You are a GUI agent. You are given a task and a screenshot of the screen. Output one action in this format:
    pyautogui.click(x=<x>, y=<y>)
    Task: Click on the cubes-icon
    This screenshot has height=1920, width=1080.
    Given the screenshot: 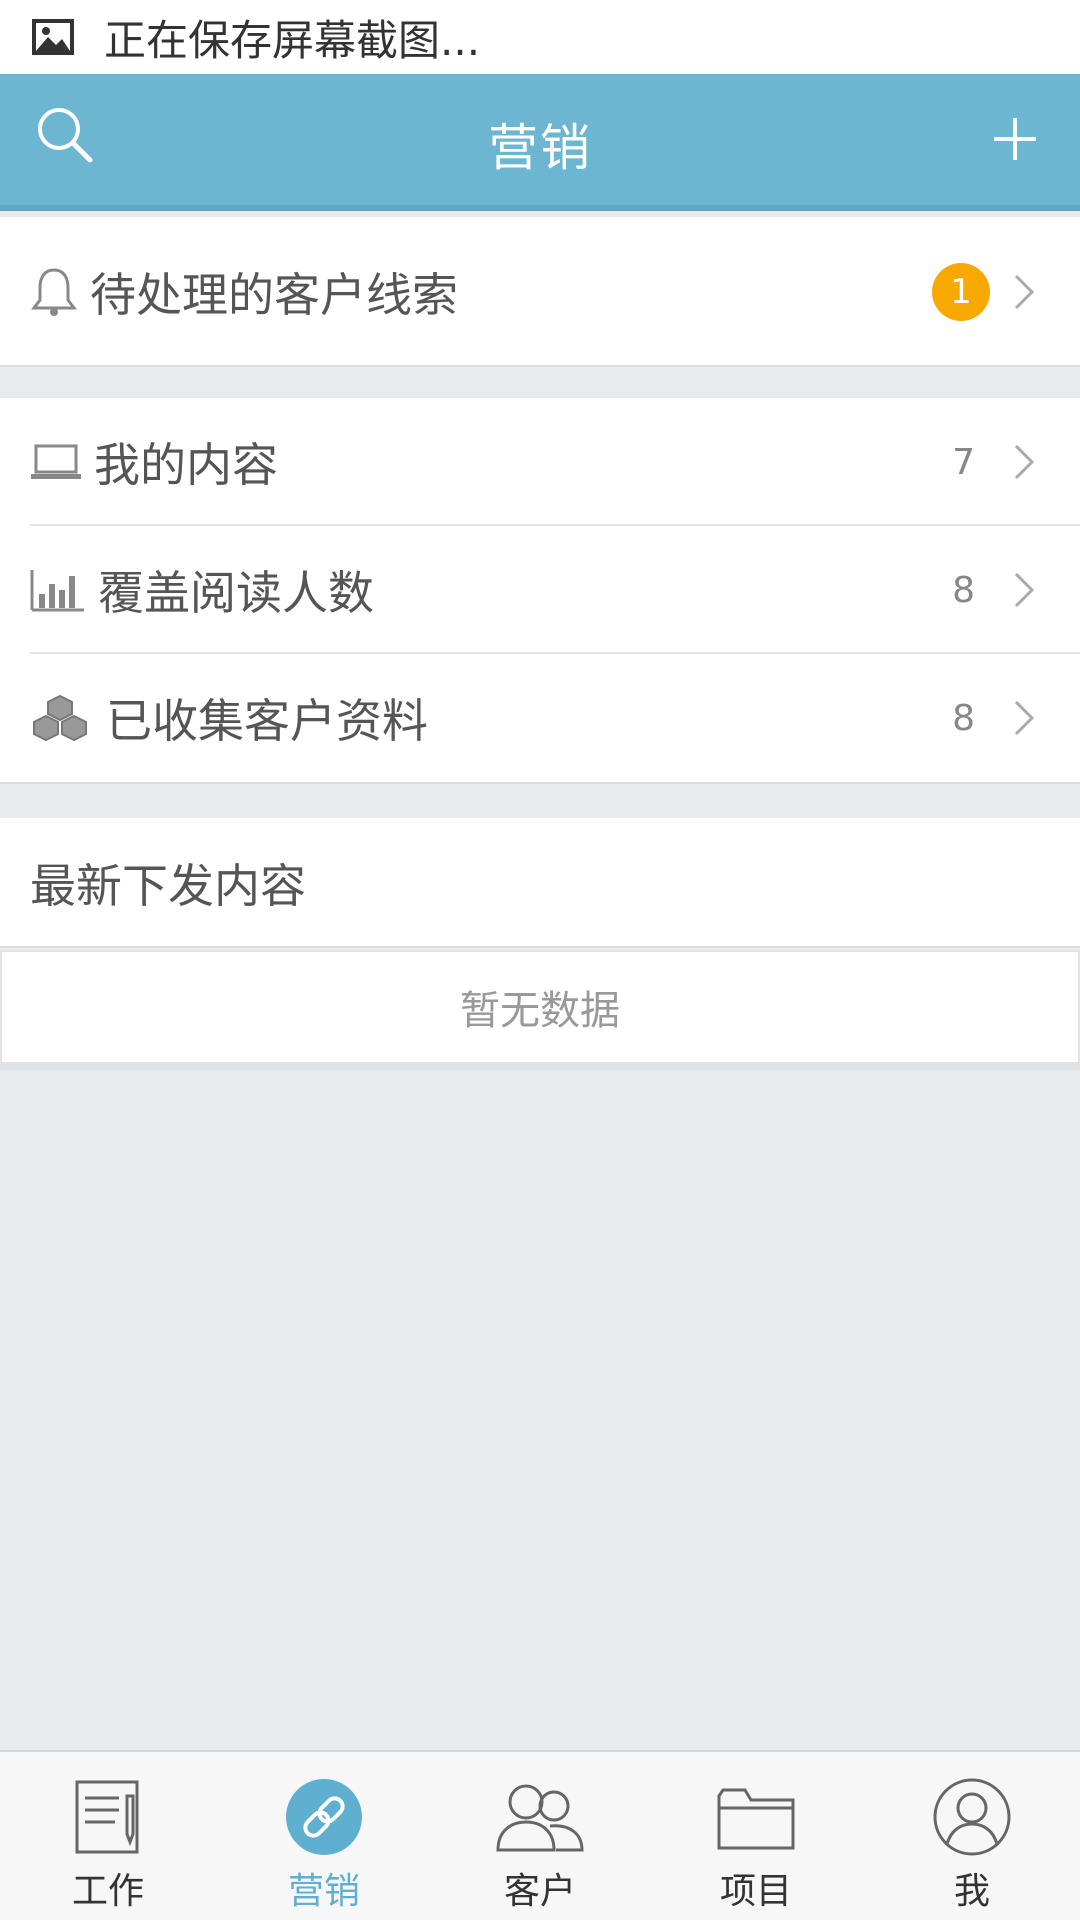 What is the action you would take?
    pyautogui.click(x=60, y=718)
    